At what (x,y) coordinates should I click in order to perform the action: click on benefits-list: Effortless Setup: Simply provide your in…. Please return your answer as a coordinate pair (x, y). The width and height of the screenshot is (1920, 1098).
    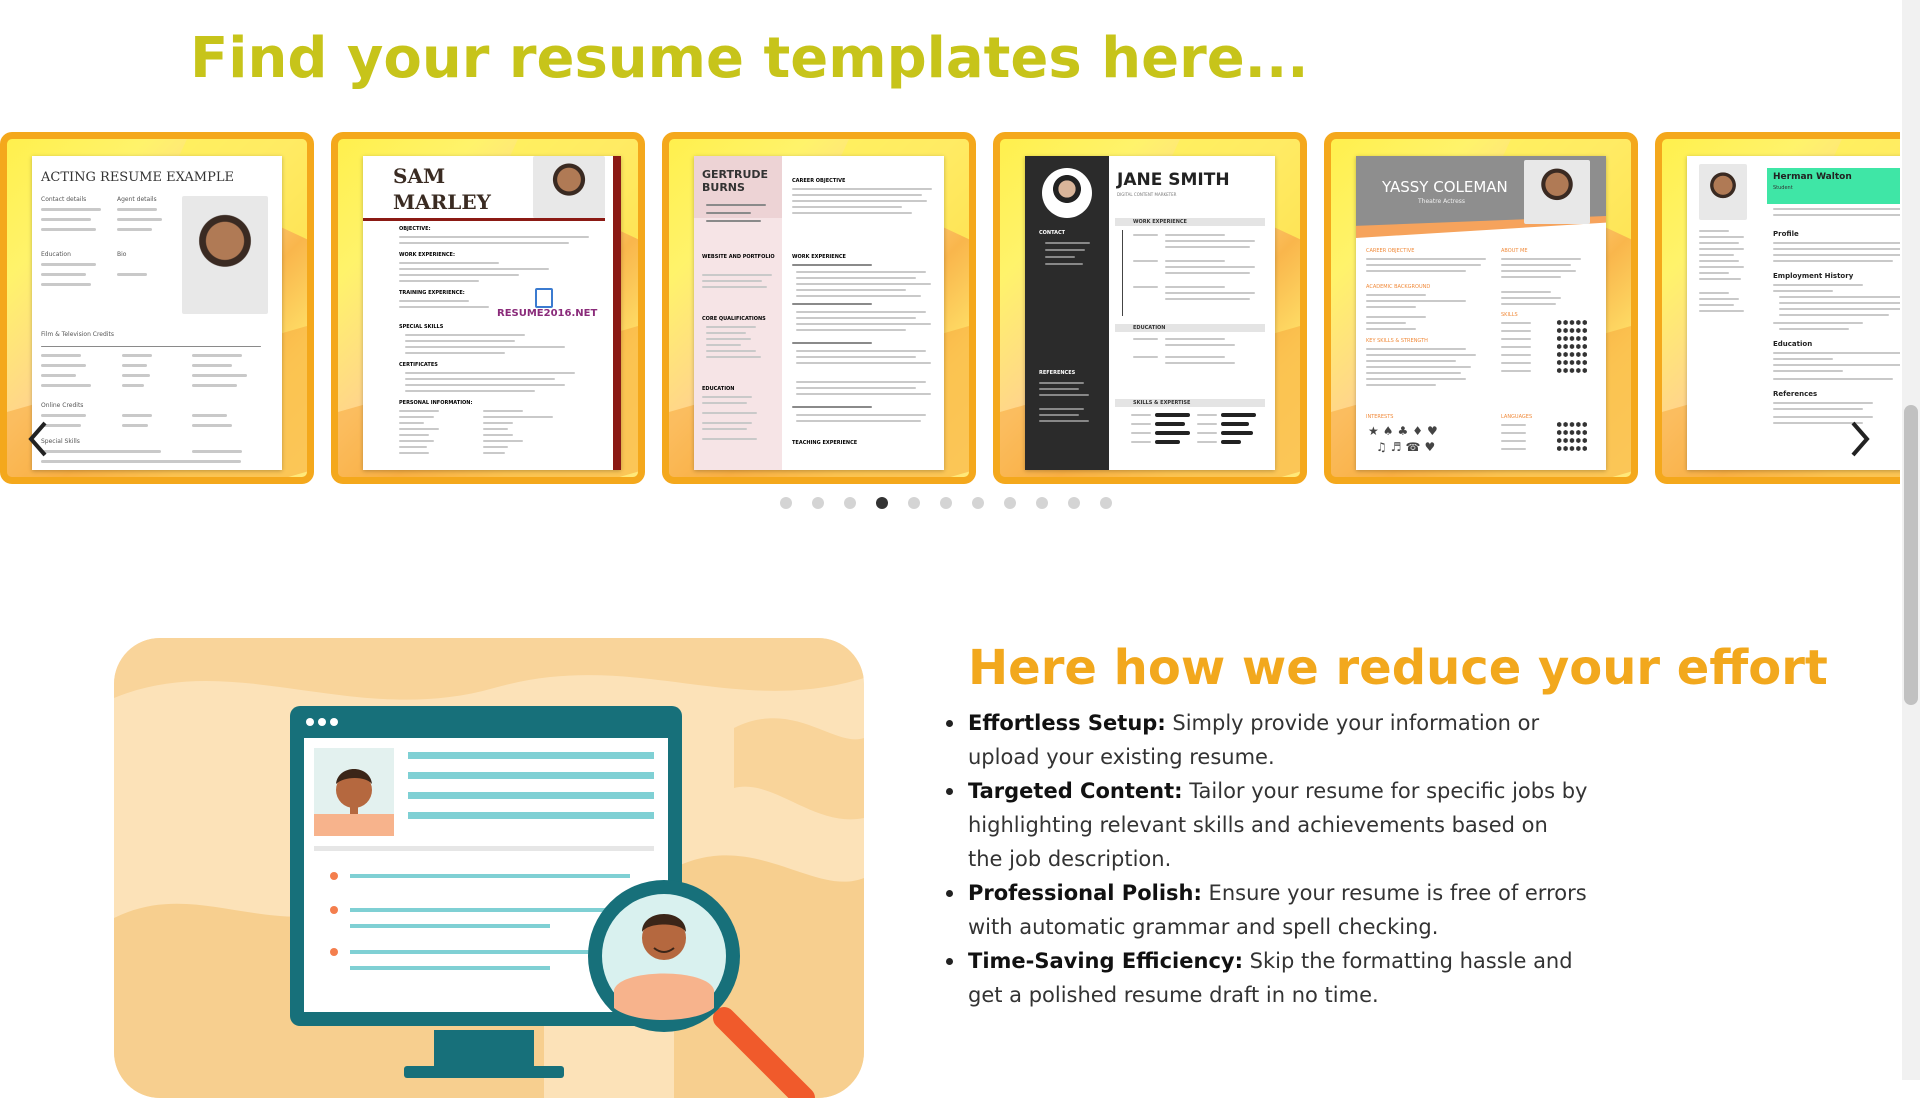
    Looking at the image, I should click on (1267, 859).